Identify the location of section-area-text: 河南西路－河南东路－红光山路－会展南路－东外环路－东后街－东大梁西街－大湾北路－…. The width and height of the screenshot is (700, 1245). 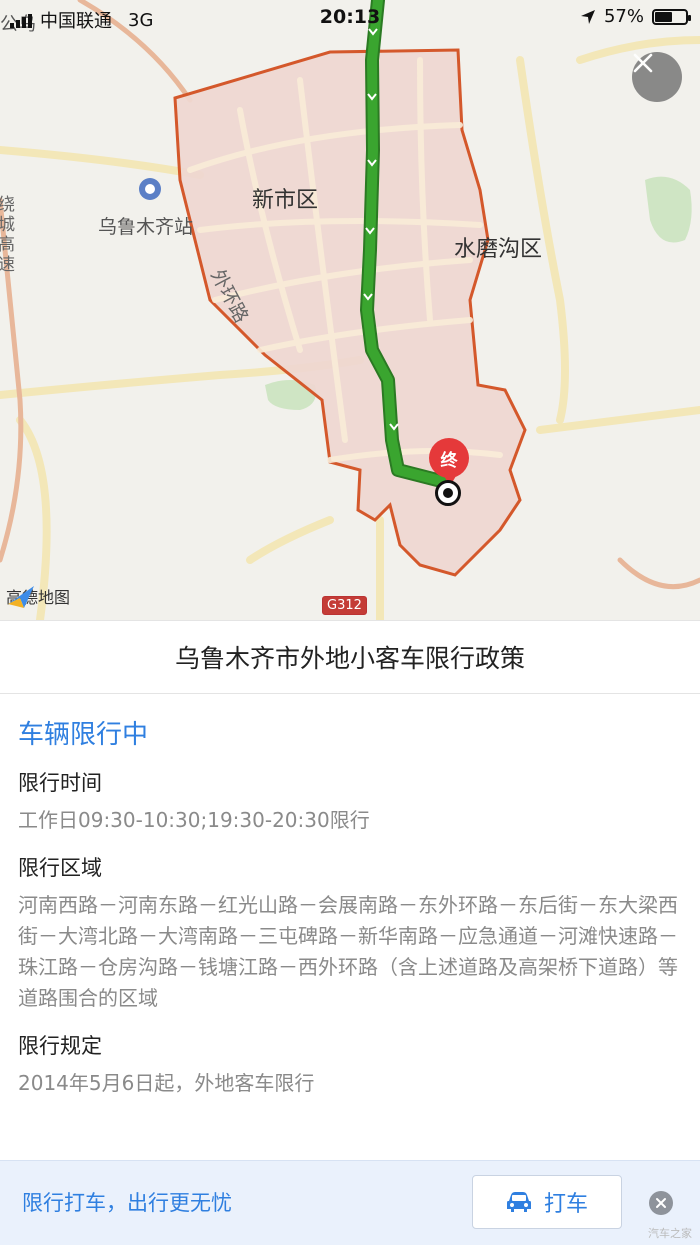
(348, 951).